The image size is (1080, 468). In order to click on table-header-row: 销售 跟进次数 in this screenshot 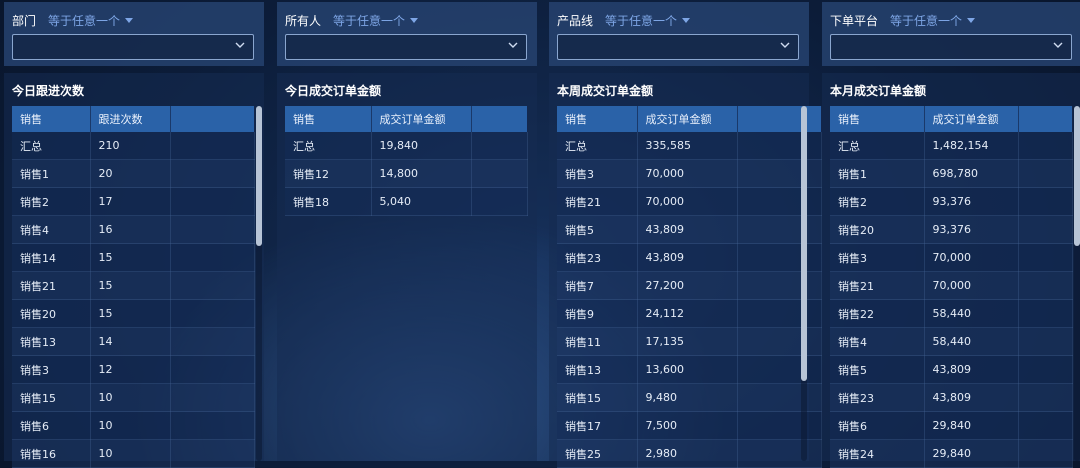, I will do `click(133, 119)`.